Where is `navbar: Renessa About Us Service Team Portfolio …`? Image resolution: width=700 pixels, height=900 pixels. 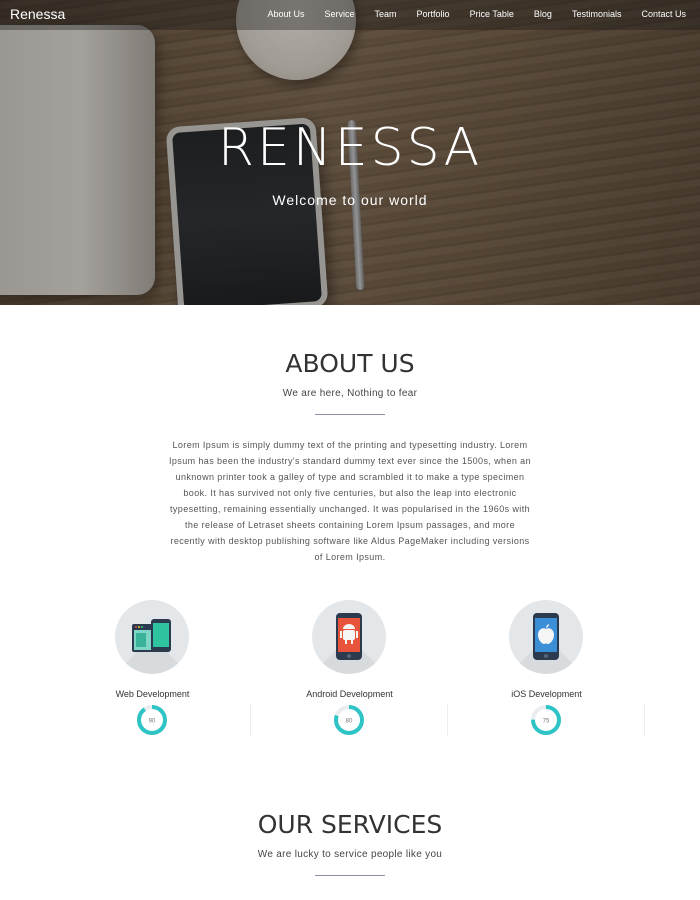 navbar: Renessa About Us Service Team Portfolio … is located at coordinates (350, 15).